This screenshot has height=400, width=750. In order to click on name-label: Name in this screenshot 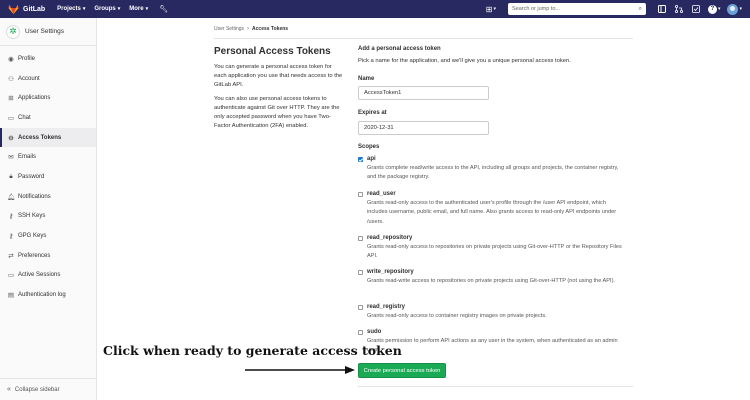, I will do `click(366, 79)`.